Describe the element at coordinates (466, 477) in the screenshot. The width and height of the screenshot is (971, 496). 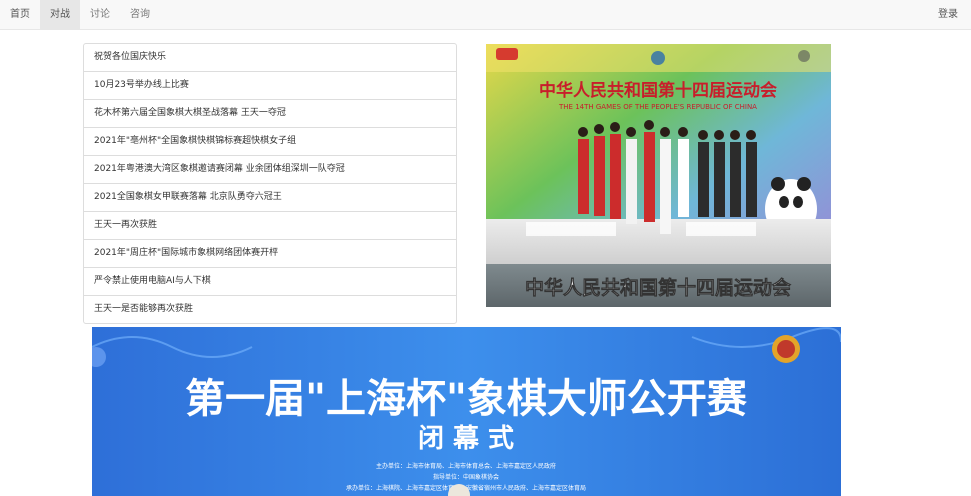
I see `guide-line: 指导单位：中国象棋协会` at that location.